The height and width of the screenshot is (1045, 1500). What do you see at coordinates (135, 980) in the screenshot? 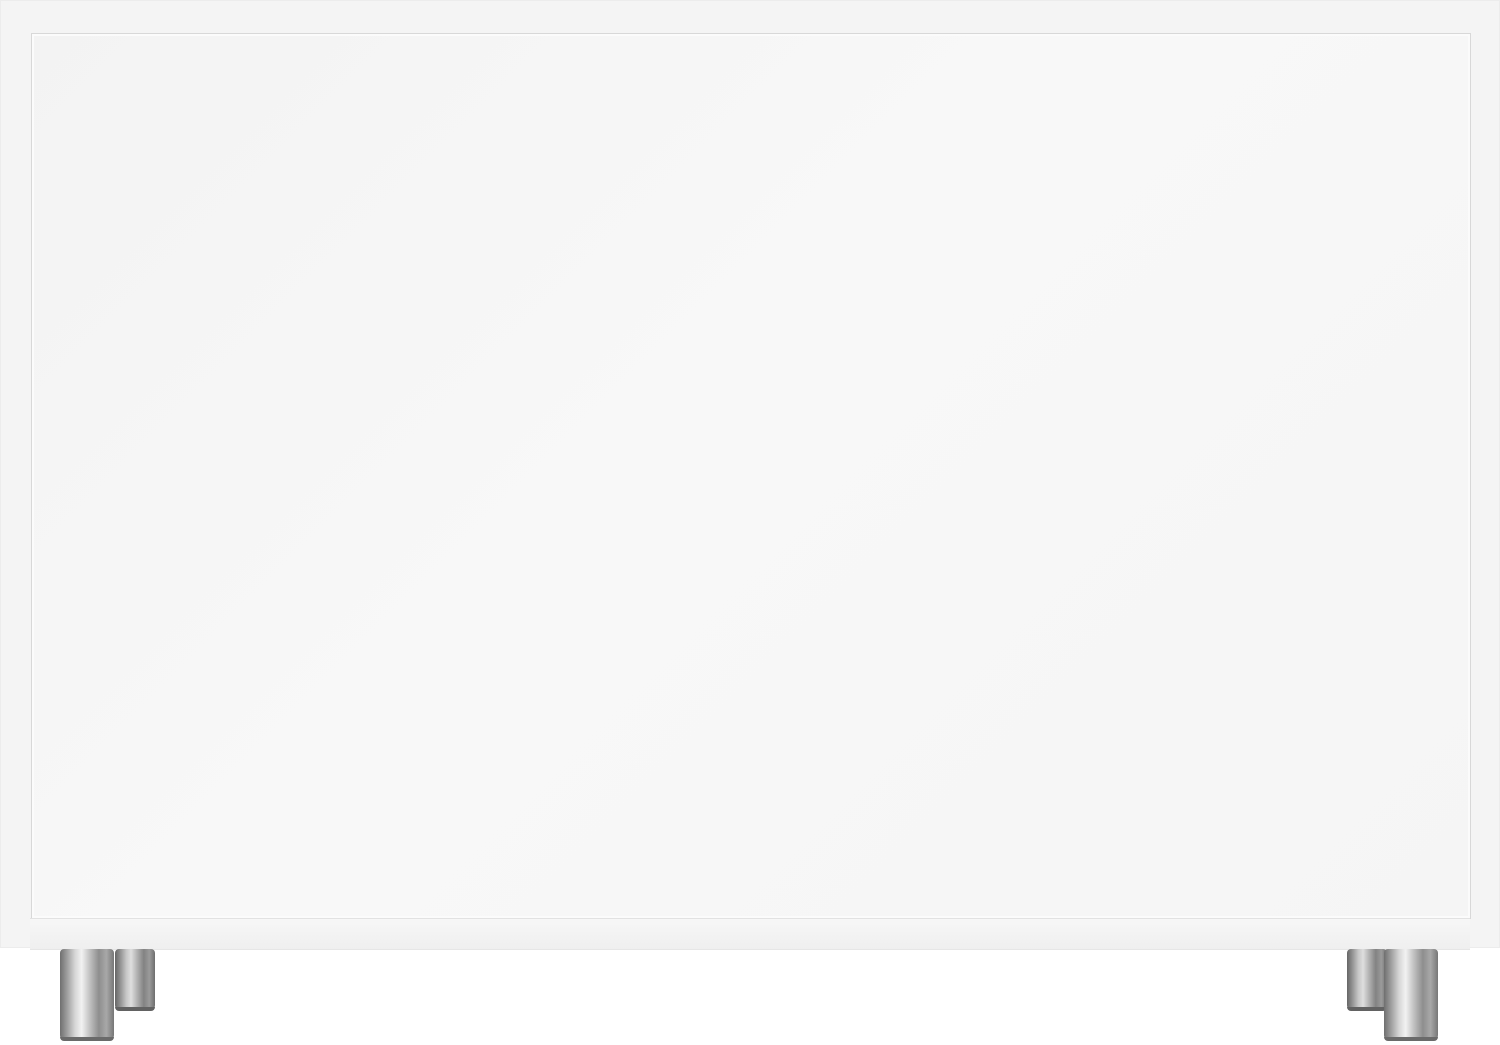
I see `cabinet-leg-back-left` at bounding box center [135, 980].